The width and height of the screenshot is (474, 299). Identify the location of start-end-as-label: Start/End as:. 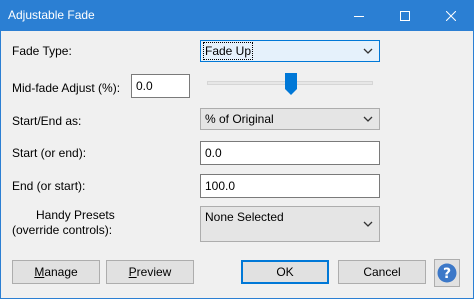
(47, 121).